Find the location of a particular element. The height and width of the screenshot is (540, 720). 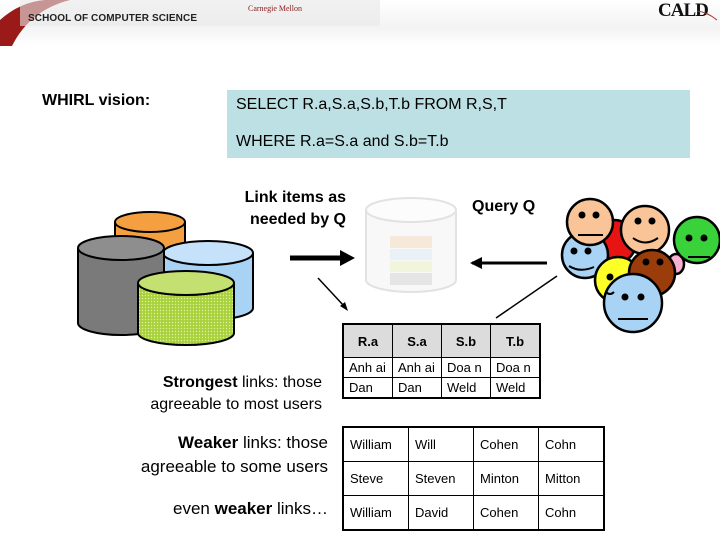

diagonal-arrow-to-table-icon is located at coordinates (332, 294).